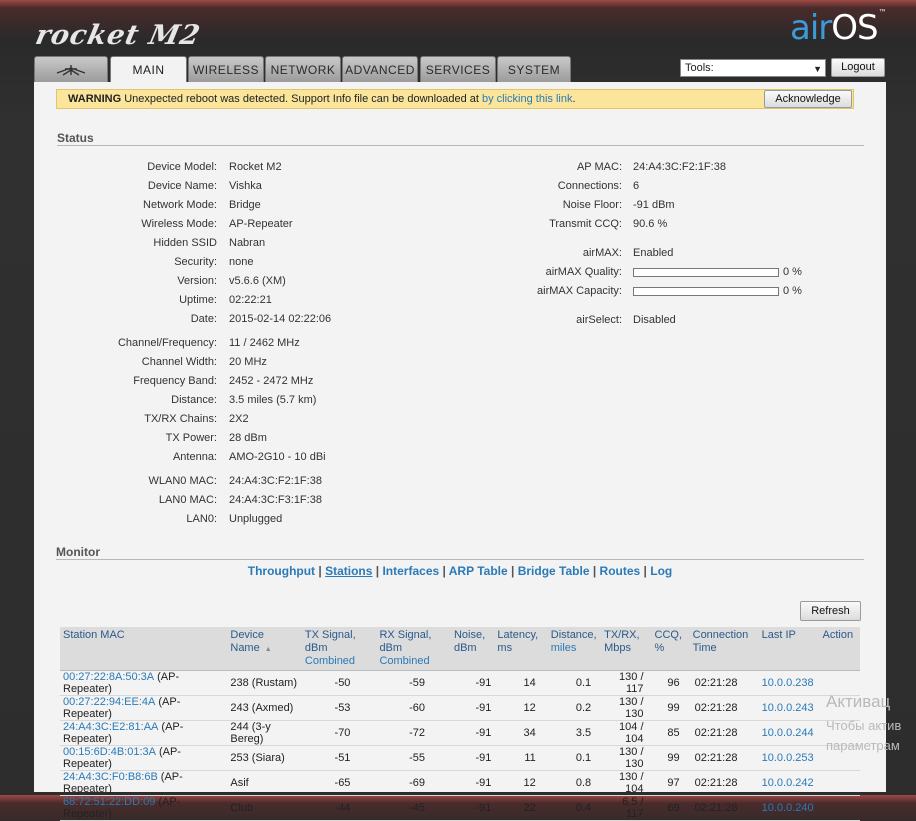 The height and width of the screenshot is (821, 916). I want to click on tab-system: SYSTEM, so click(534, 69).